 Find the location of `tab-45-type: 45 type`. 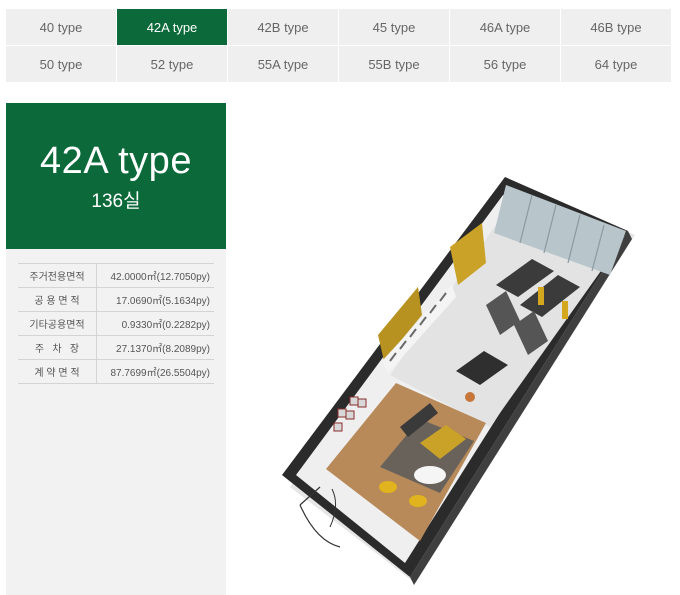

tab-45-type: 45 type is located at coordinates (394, 27).